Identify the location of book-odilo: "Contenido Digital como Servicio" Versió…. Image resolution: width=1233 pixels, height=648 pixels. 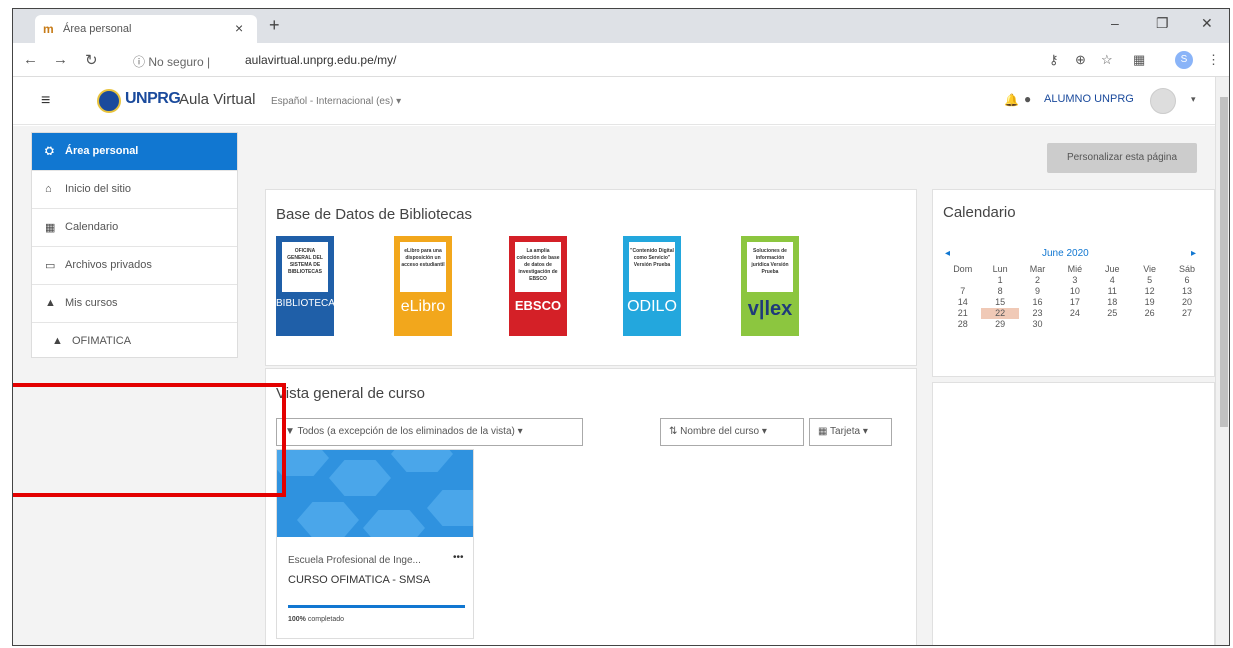
(652, 286).